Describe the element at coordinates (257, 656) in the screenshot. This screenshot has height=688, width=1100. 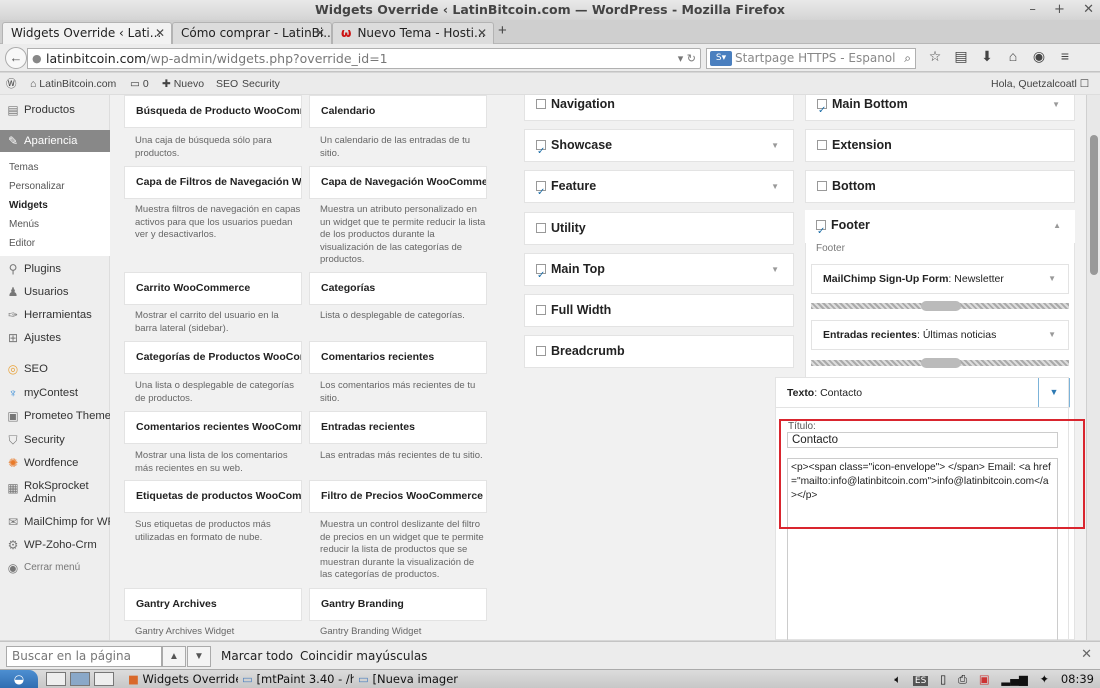
I see `highlight-all-toggle: Marcar todo` at that location.